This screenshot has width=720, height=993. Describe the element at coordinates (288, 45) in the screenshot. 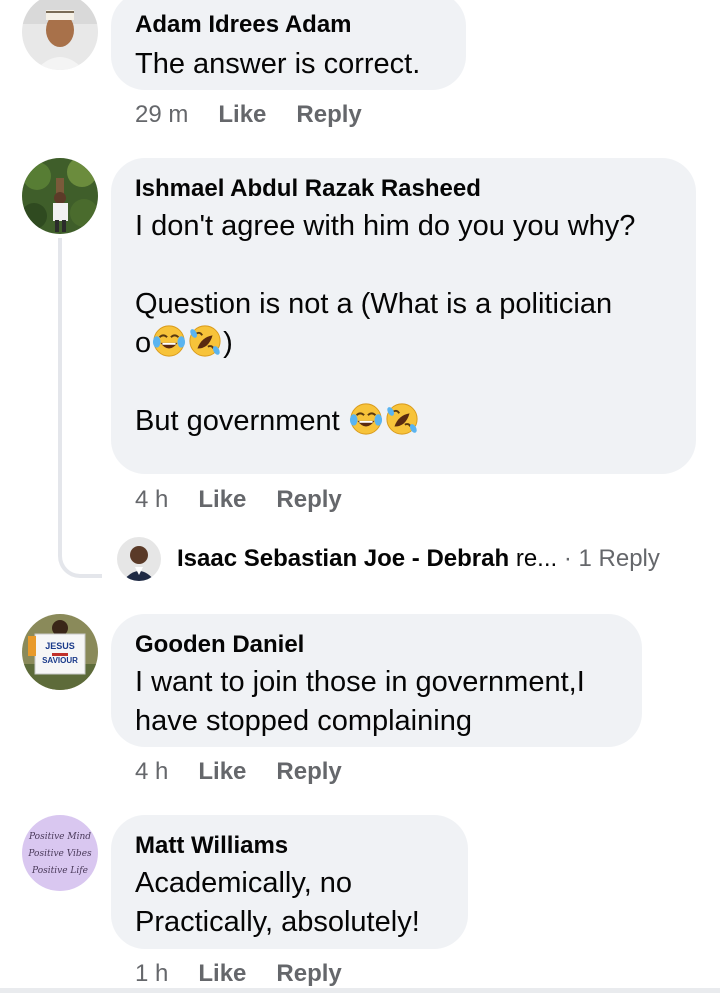

I see `comment-bubble: Adam Idrees Adam The answer is correct.` at that location.